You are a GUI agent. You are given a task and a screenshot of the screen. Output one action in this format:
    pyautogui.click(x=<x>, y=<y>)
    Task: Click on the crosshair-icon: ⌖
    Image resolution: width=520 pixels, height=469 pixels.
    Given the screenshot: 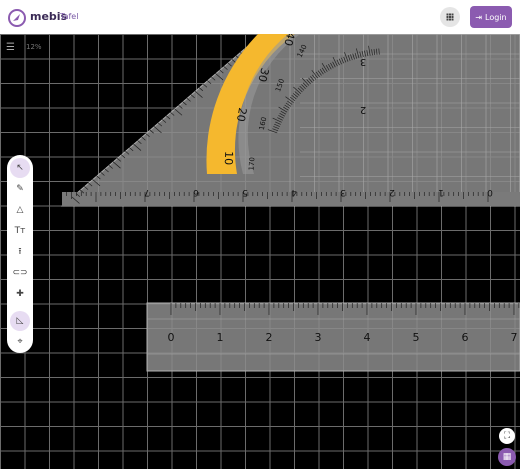 What is the action you would take?
    pyautogui.click(x=20, y=342)
    